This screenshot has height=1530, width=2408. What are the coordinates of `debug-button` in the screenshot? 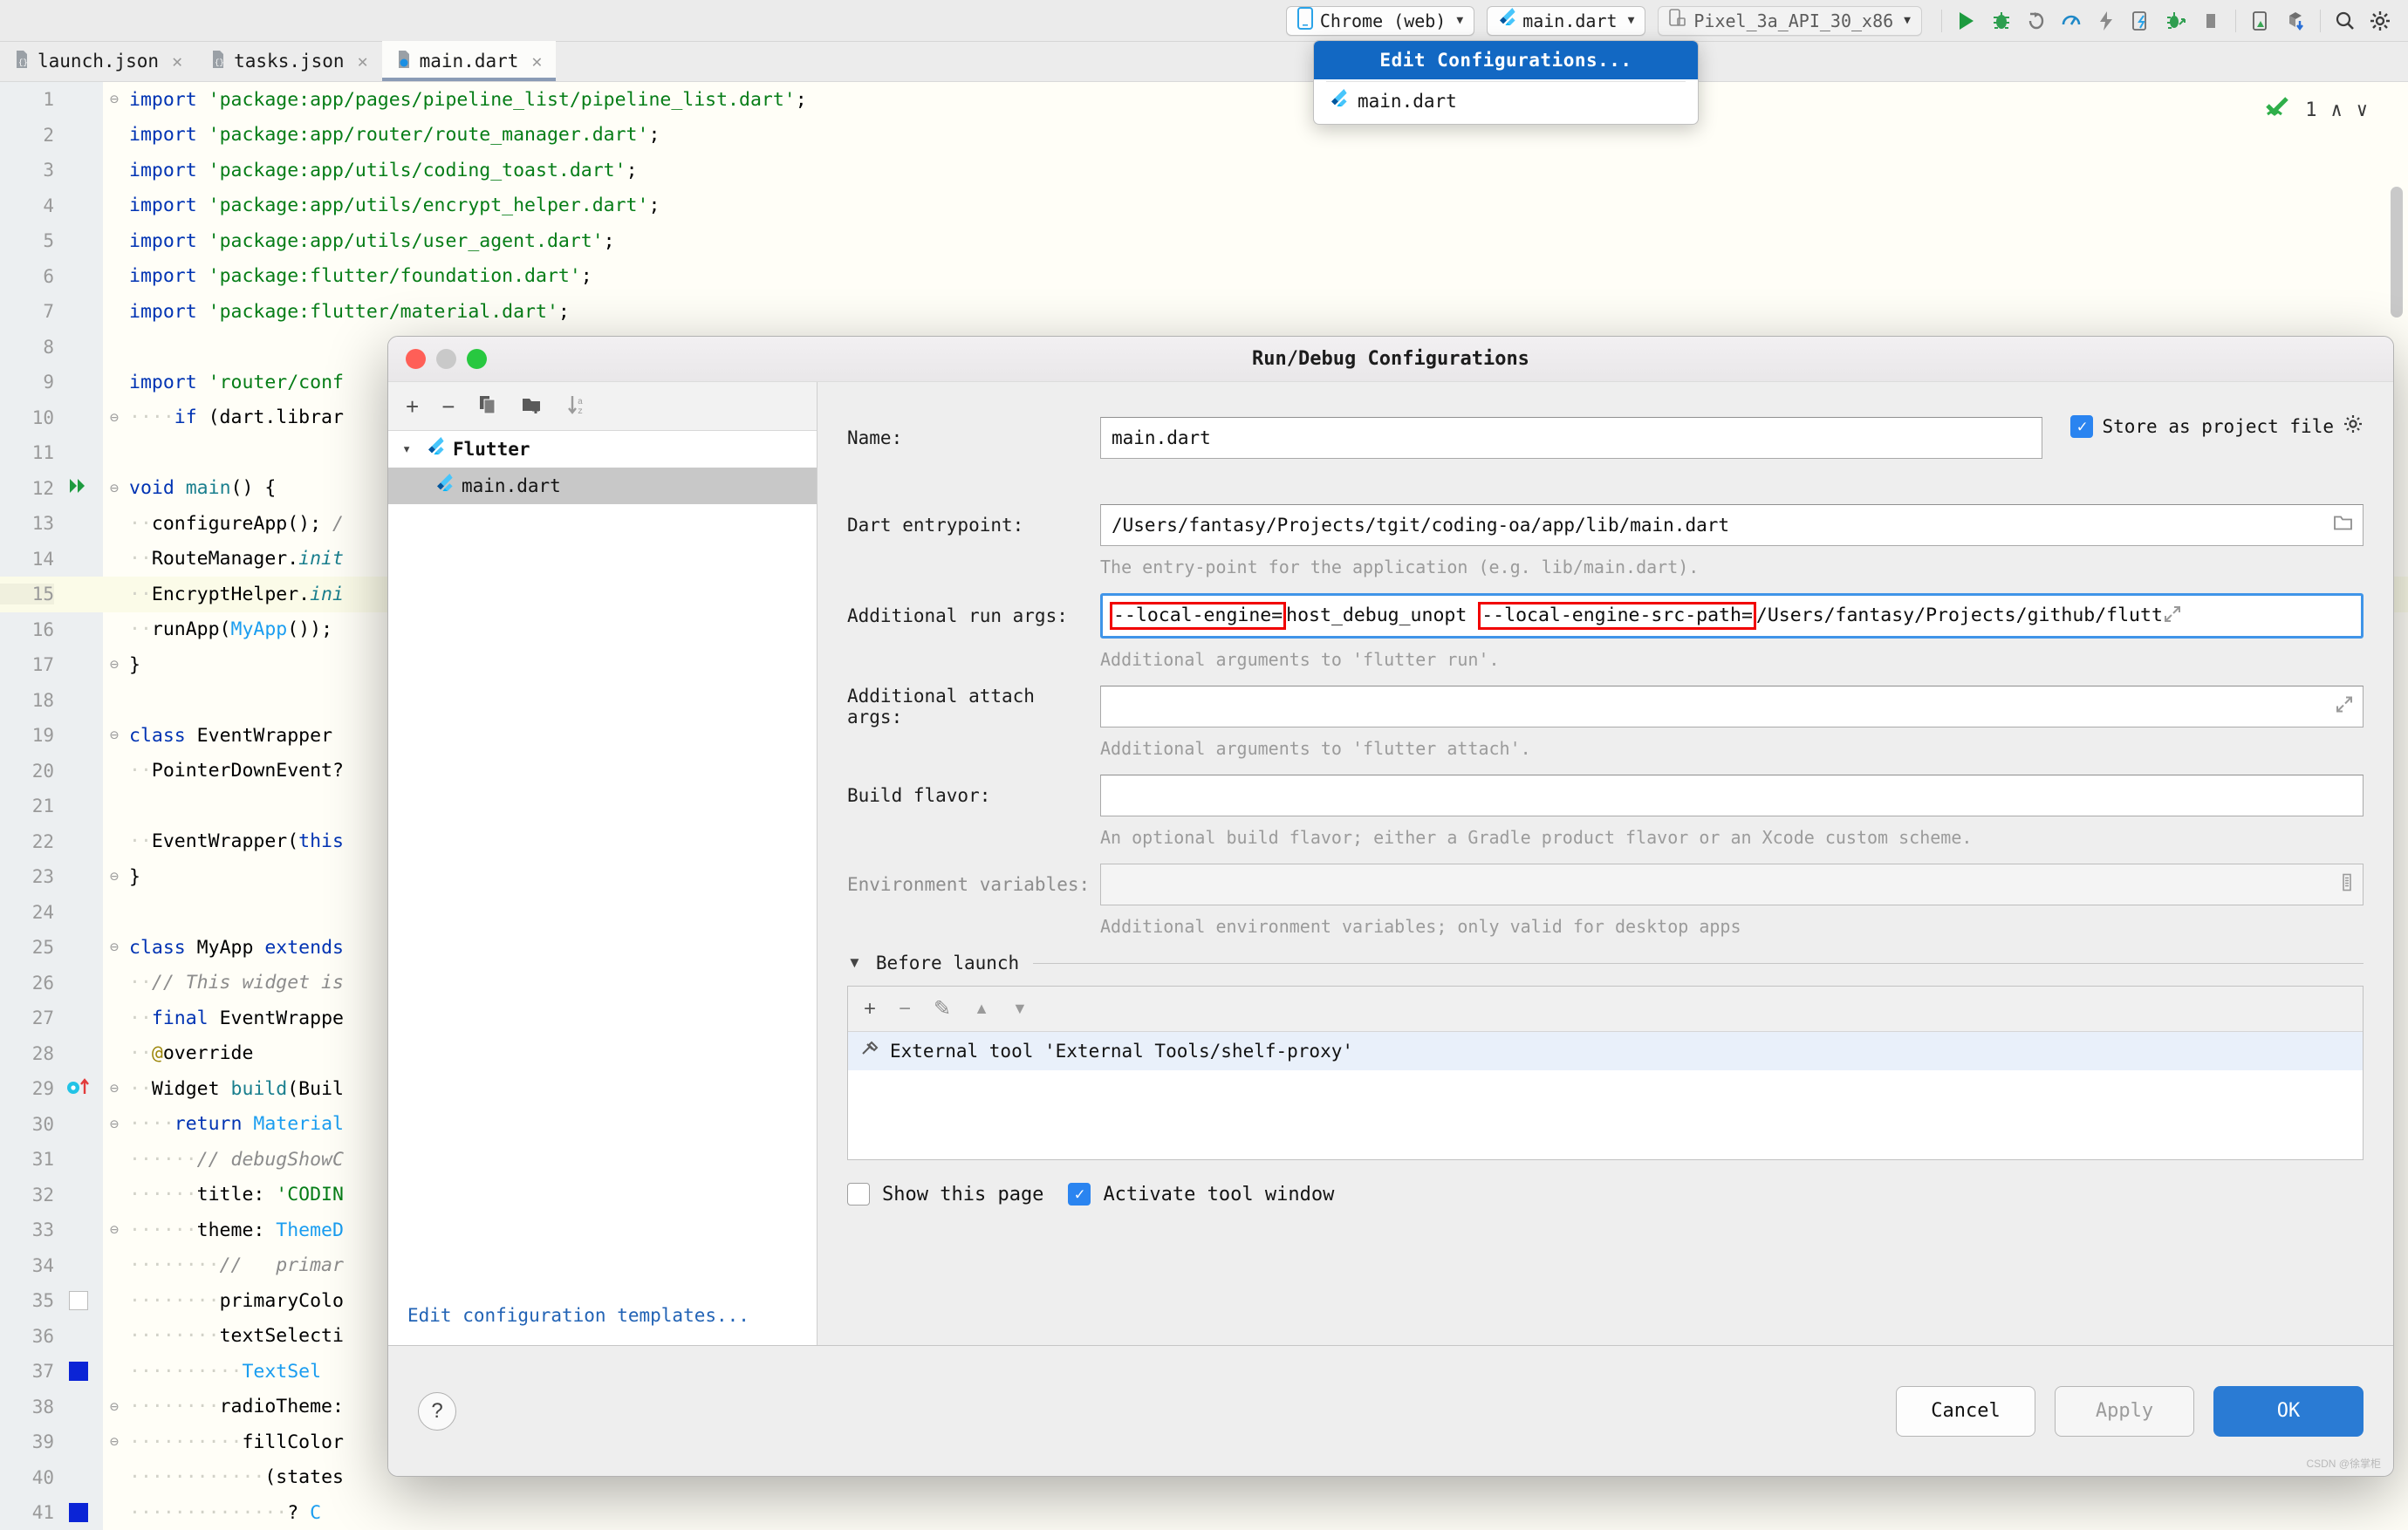 It's located at (2002, 21).